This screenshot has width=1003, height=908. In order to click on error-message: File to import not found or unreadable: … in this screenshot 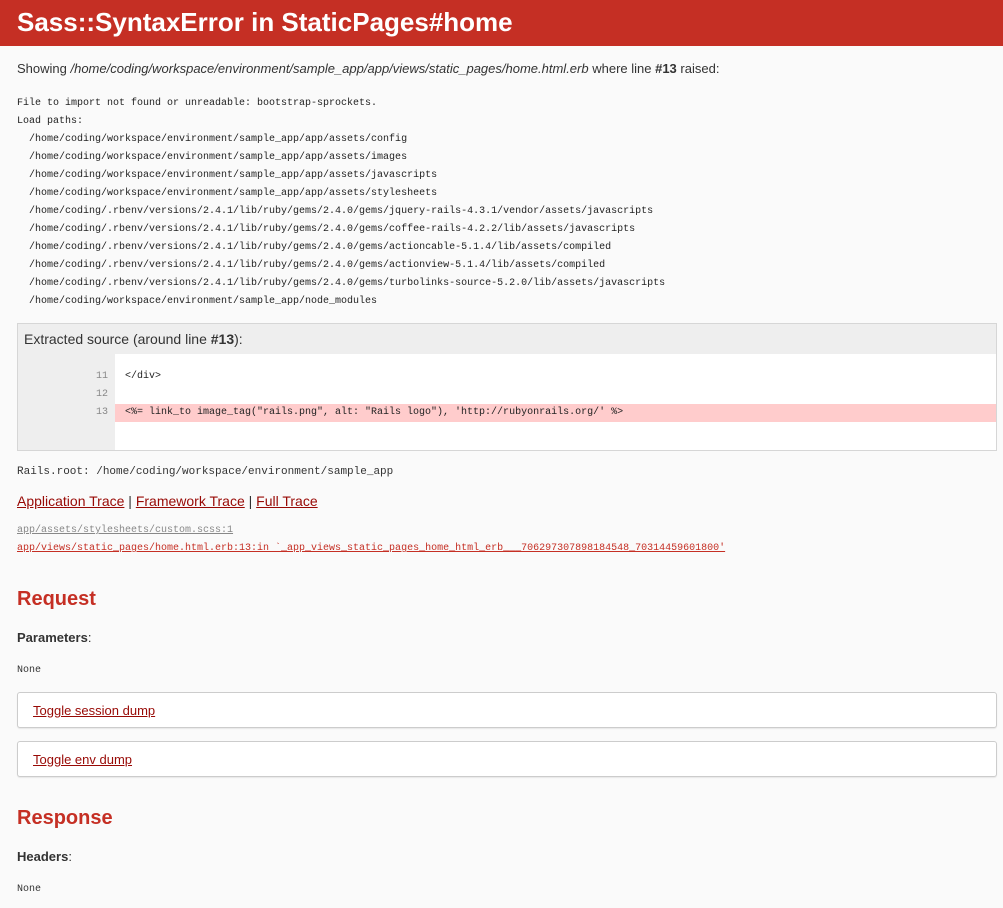, I will do `click(341, 202)`.